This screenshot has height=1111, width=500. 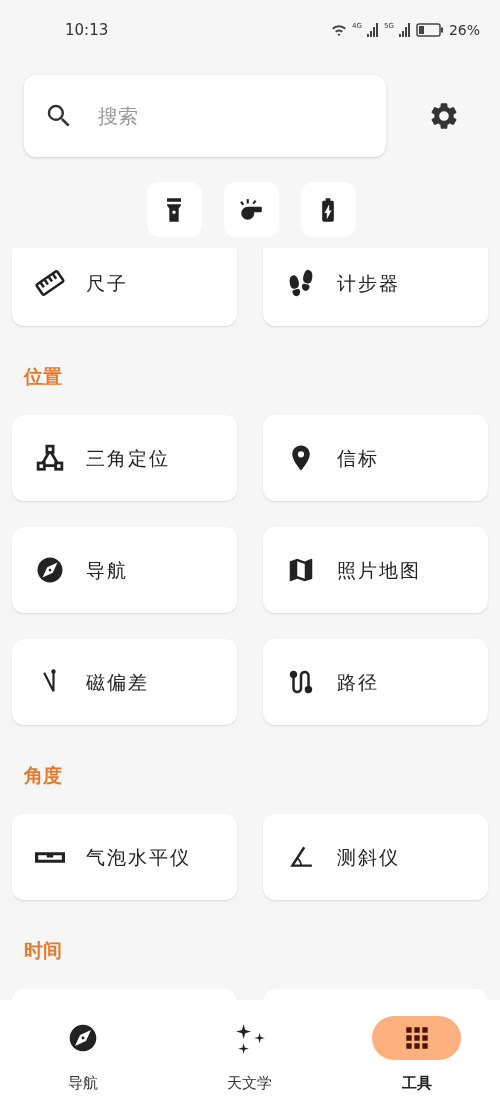 What do you see at coordinates (301, 857) in the screenshot?
I see `angle-icon` at bounding box center [301, 857].